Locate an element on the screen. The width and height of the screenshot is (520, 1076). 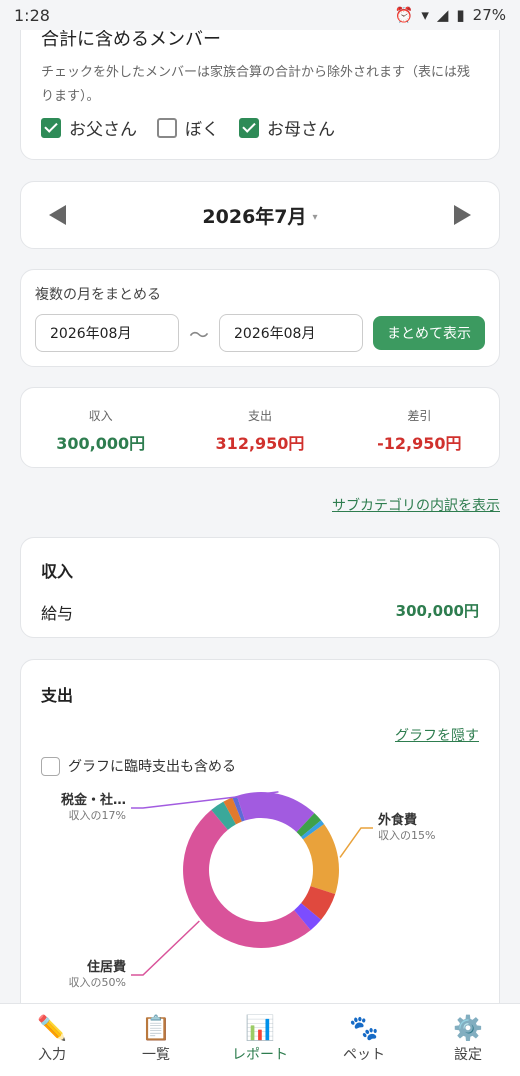
hide-graph-link: グラフを隠す is located at coordinates (437, 735).